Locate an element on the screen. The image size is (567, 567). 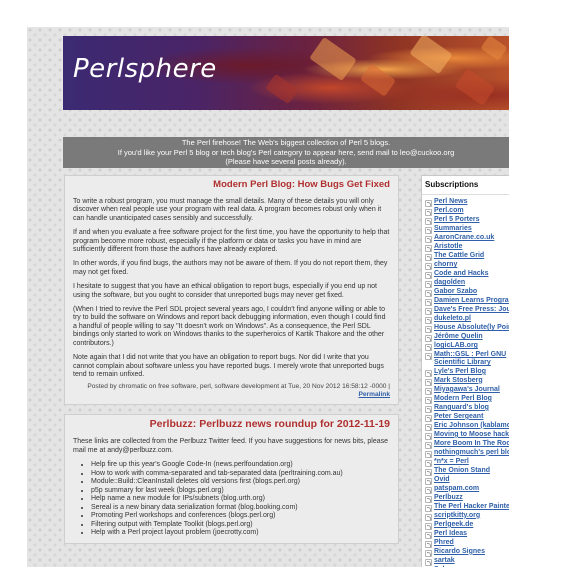
subscription-link: Ranguard's blog is located at coordinates (461, 408).